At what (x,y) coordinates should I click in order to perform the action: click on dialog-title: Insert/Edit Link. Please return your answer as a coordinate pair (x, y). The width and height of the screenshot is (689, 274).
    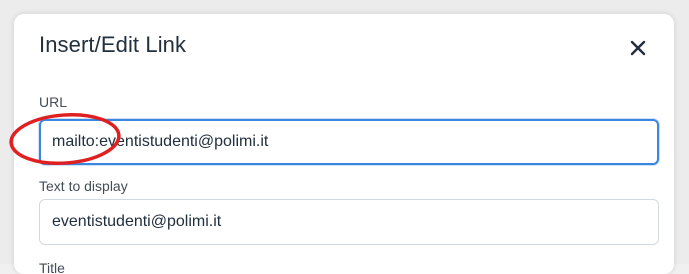
    Looking at the image, I should click on (113, 44).